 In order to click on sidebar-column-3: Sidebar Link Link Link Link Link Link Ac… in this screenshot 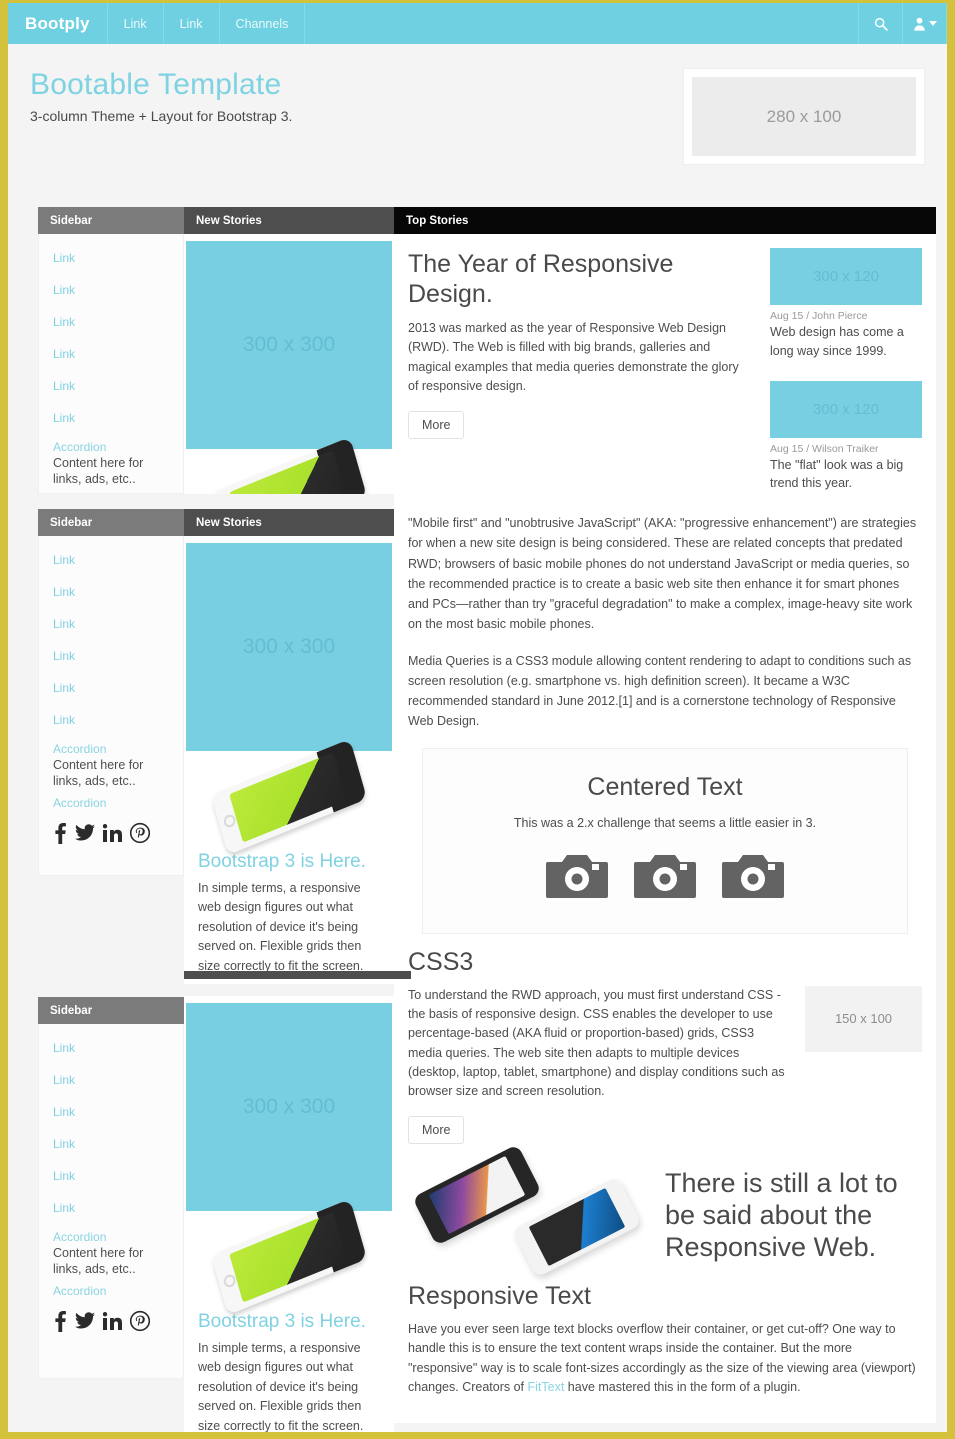, I will do `click(111, 1188)`.